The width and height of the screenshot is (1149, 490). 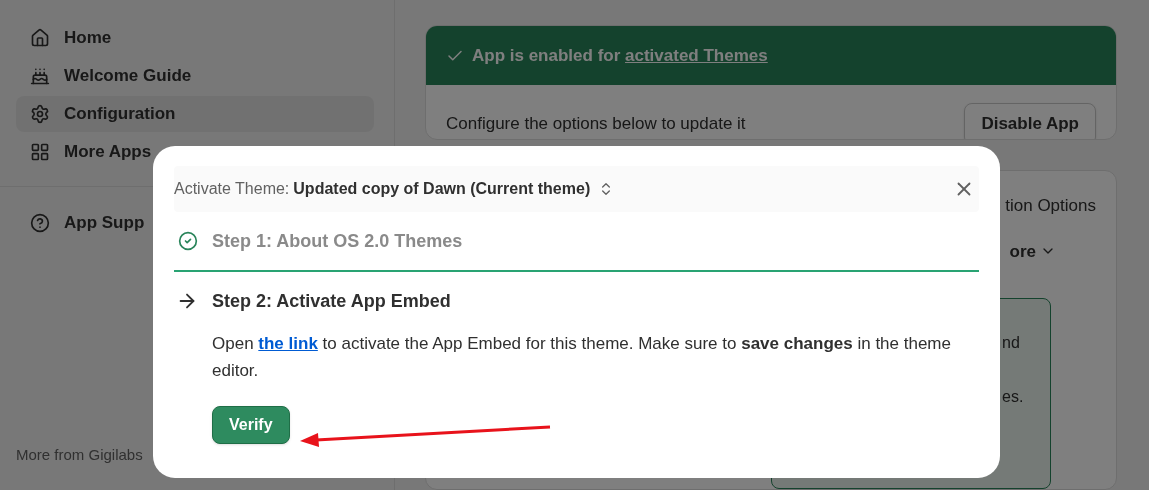 What do you see at coordinates (251, 425) in the screenshot?
I see `verify-button: Verify` at bounding box center [251, 425].